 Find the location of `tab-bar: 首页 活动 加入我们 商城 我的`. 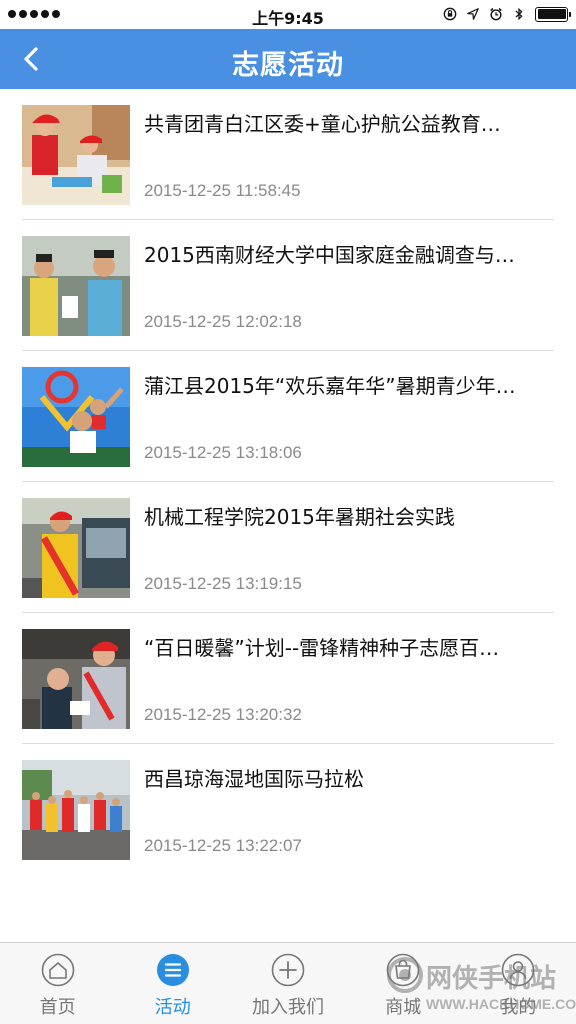

tab-bar: 首页 活动 加入我们 商城 我的 is located at coordinates (288, 983).